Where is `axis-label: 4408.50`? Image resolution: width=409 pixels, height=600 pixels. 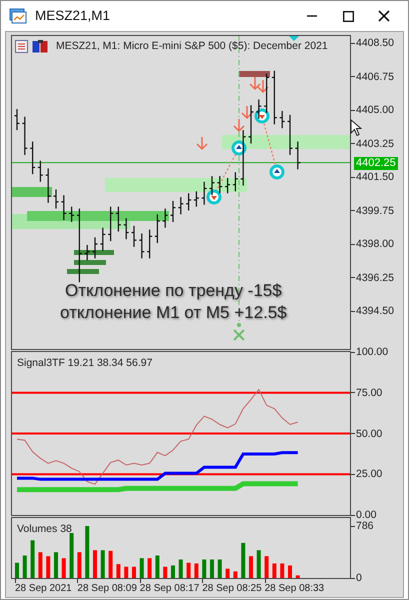
axis-label: 4408.50 is located at coordinates (372, 43).